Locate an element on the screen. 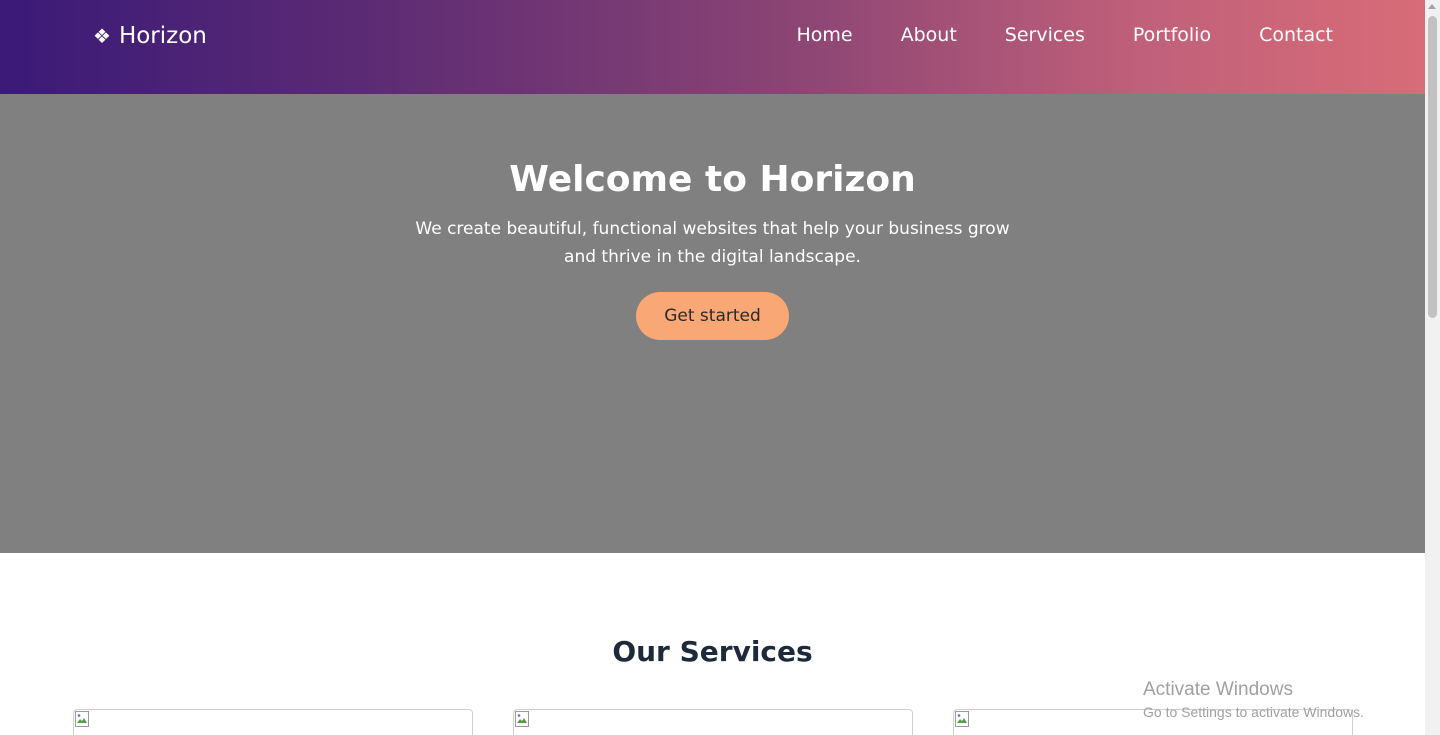 The width and height of the screenshot is (1440, 735). nav-contact-link: Contact is located at coordinates (1296, 35).